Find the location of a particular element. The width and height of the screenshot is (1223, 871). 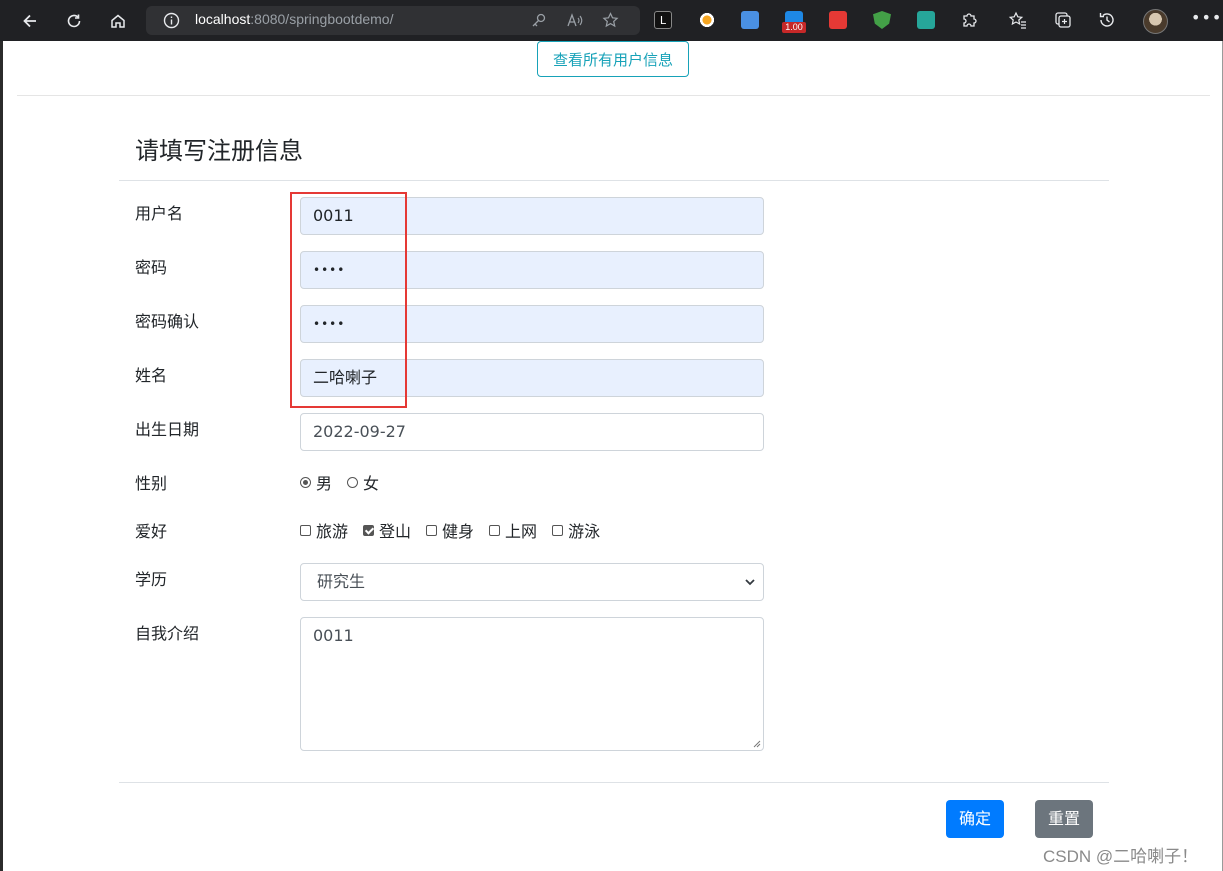

extension-l-icon: L is located at coordinates (663, 20).